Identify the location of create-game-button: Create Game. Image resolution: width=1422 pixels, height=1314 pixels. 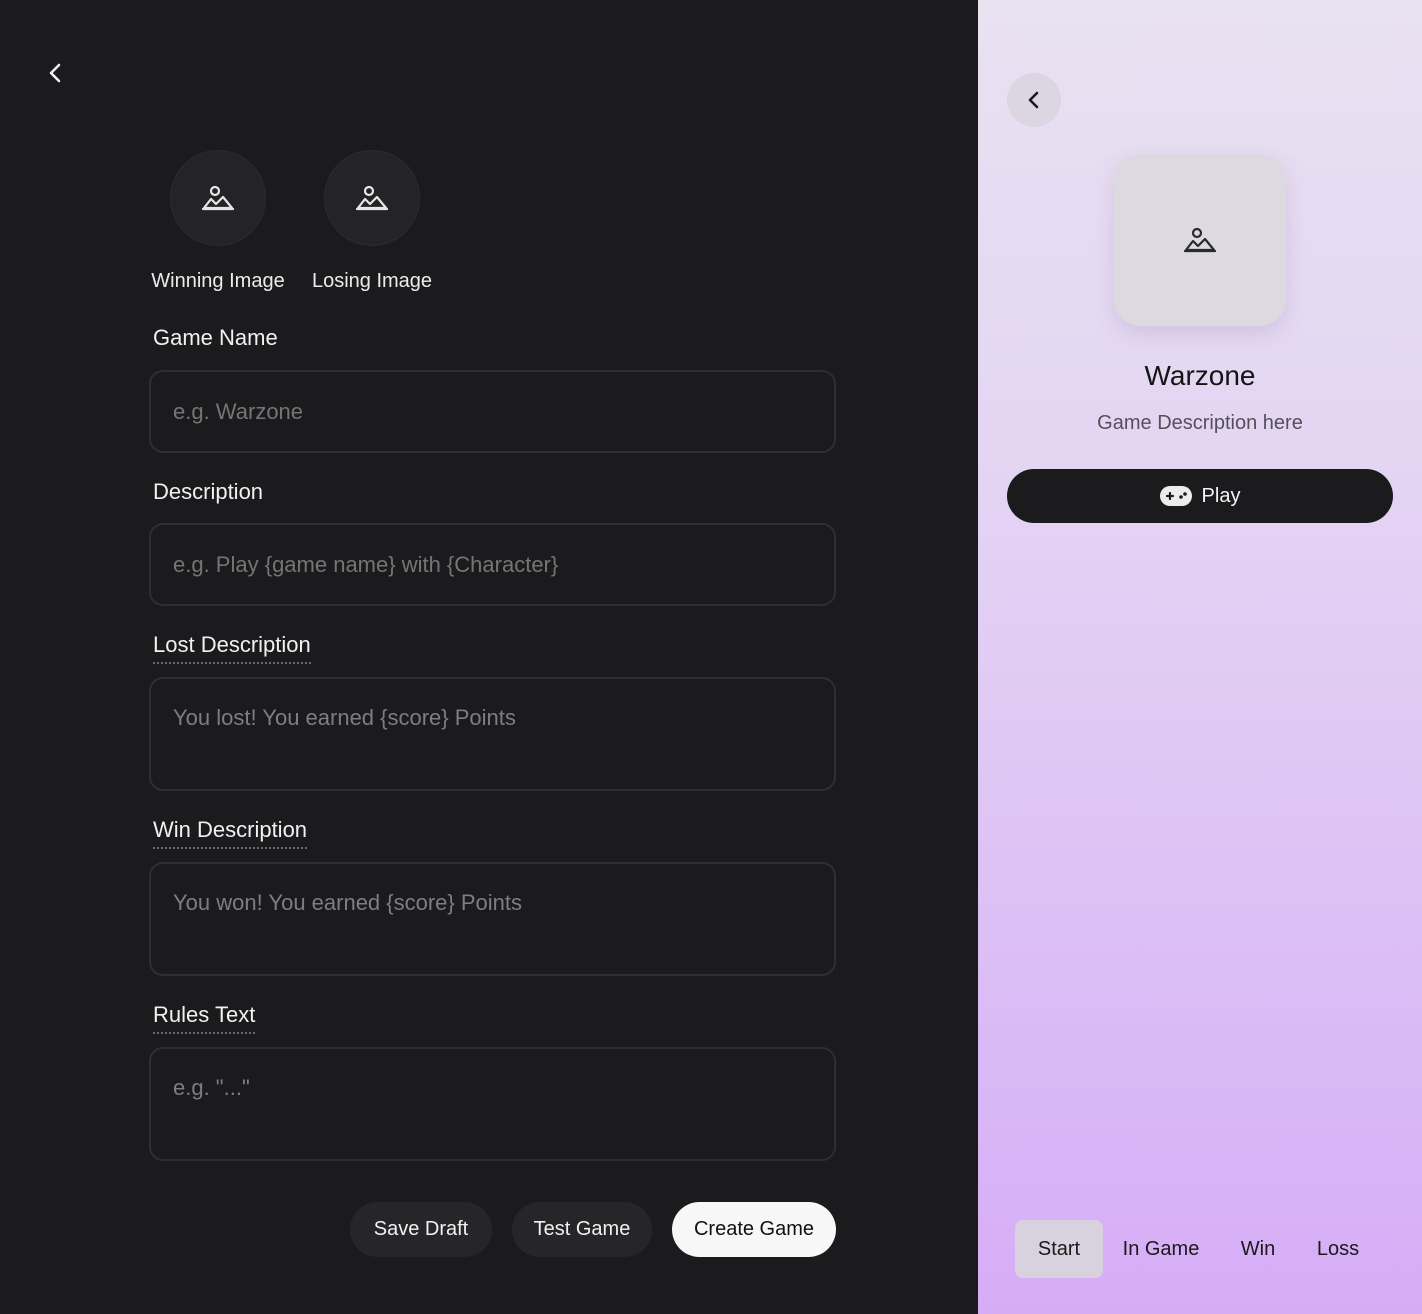
(754, 1229).